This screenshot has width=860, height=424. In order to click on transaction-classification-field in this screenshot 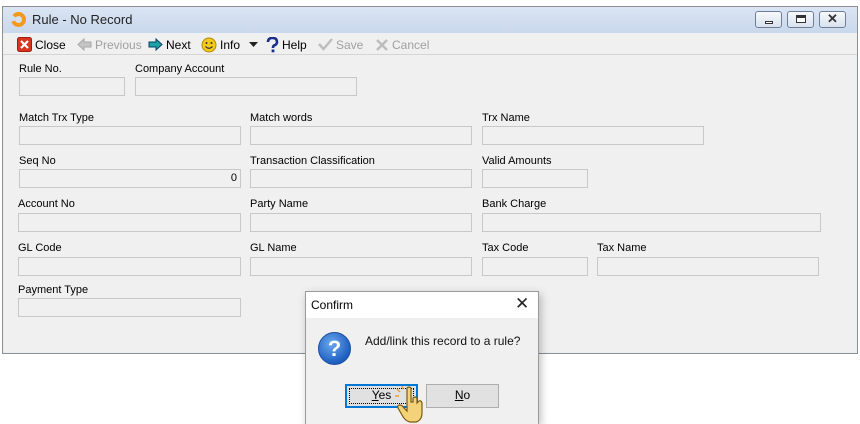, I will do `click(361, 178)`.